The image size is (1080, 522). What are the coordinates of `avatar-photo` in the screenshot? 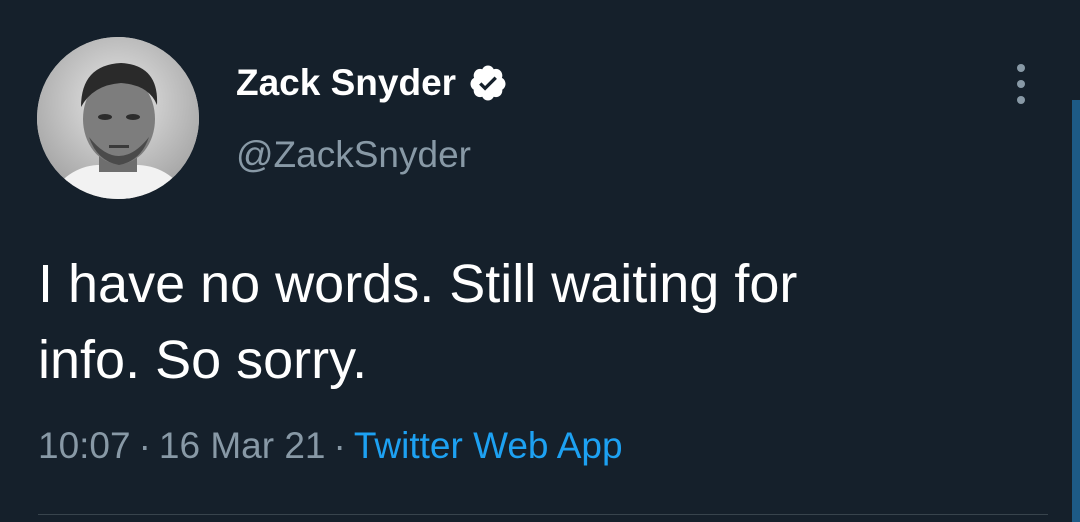 It's located at (118, 118).